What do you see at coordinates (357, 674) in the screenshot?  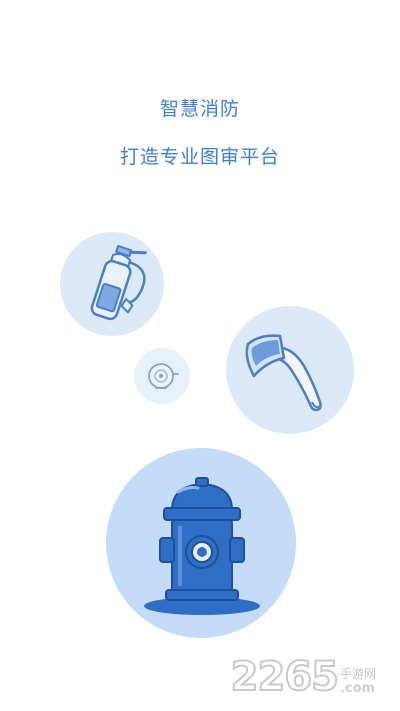 I see `watermark-site-name: 手游网` at bounding box center [357, 674].